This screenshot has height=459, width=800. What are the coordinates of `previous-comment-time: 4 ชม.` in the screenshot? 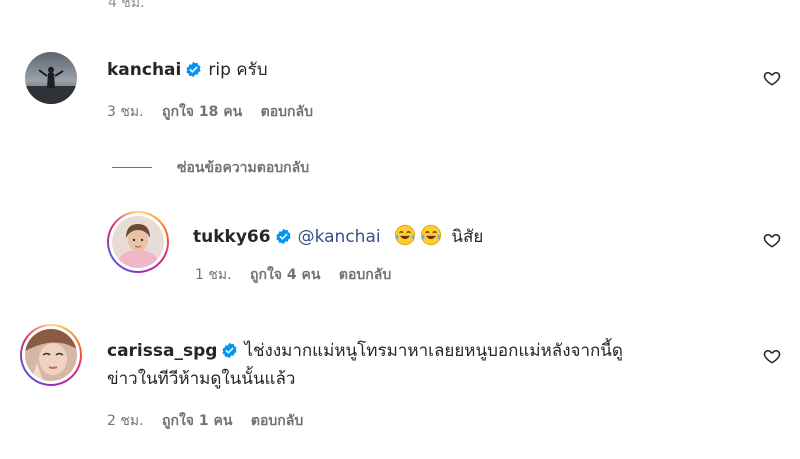 It's located at (126, 5).